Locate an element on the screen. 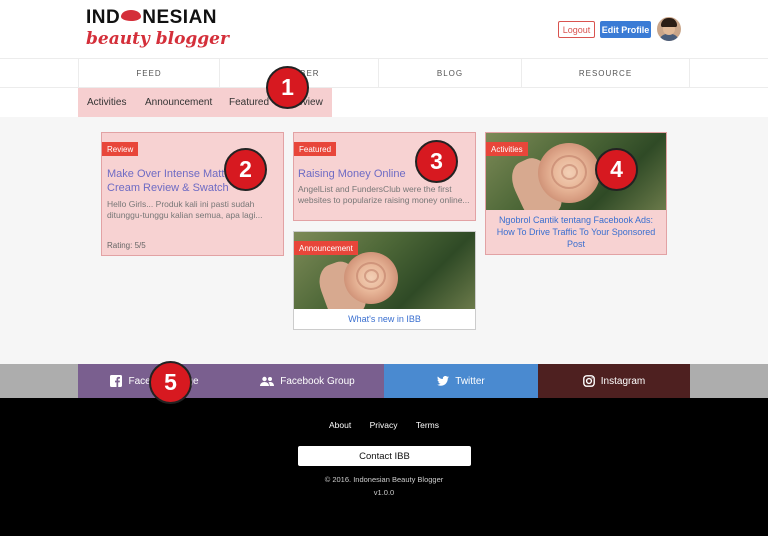 Image resolution: width=768 pixels, height=536 pixels. footer-link-privacy: Privacy is located at coordinates (384, 425).